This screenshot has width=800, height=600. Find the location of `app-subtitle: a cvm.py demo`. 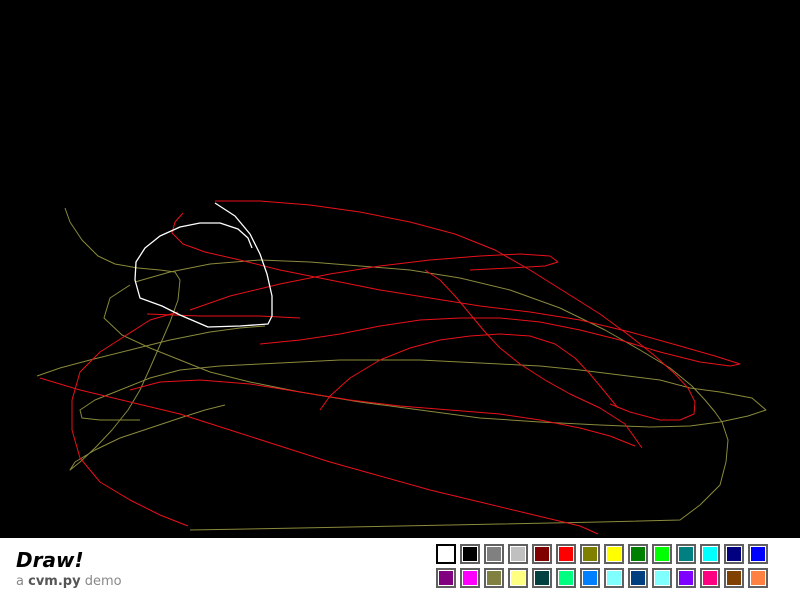

app-subtitle: a cvm.py demo is located at coordinates (69, 582).